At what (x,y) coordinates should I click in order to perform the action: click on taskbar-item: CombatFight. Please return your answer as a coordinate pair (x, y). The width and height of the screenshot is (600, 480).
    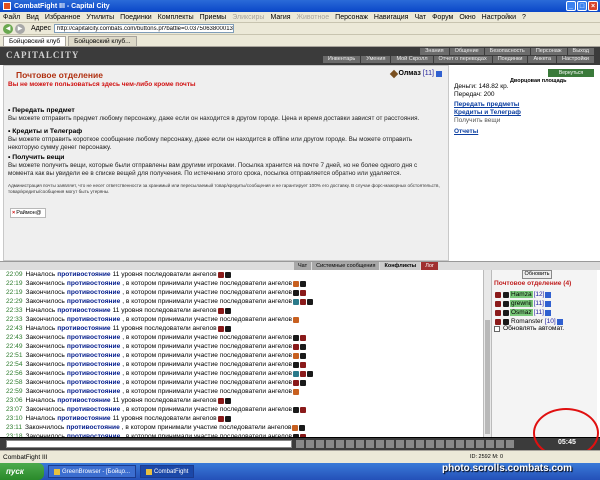
    Looking at the image, I should click on (167, 471).